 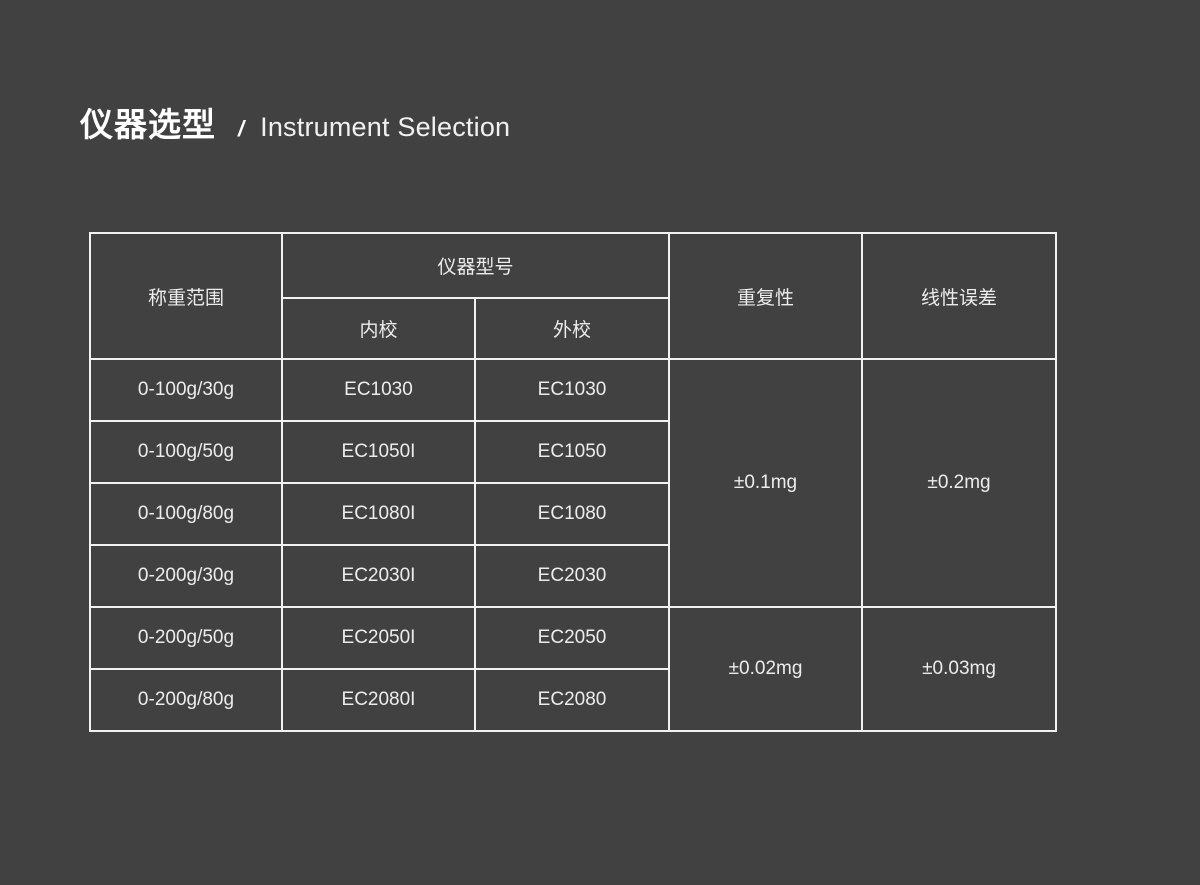 What do you see at coordinates (572, 576) in the screenshot?
I see `cell-external-model: EC2030` at bounding box center [572, 576].